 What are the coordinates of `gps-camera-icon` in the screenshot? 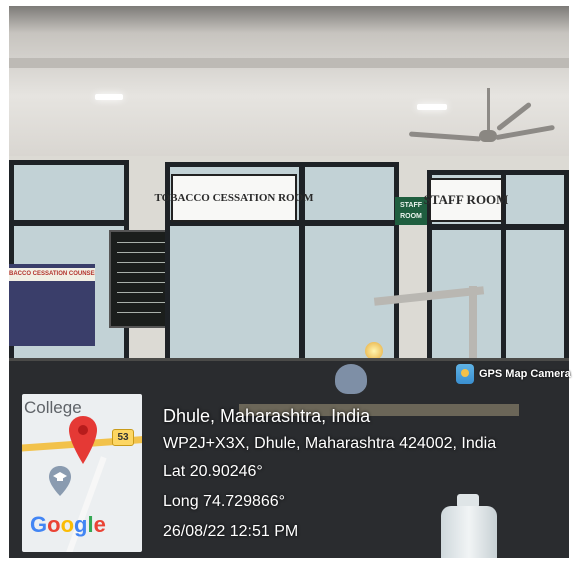 It's located at (465, 374).